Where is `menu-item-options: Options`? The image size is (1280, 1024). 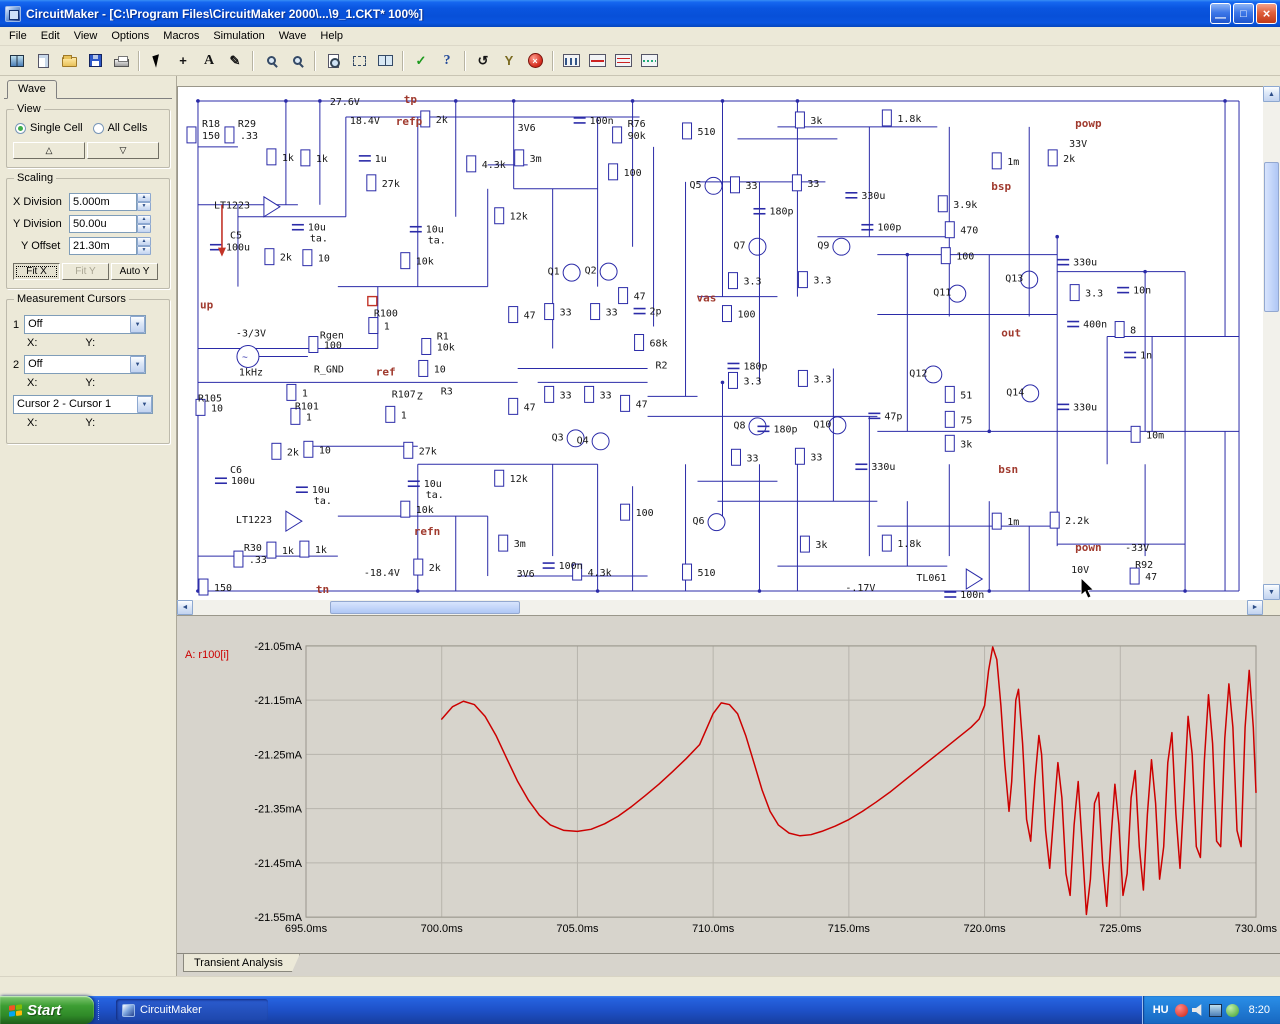 menu-item-options: Options is located at coordinates (130, 36).